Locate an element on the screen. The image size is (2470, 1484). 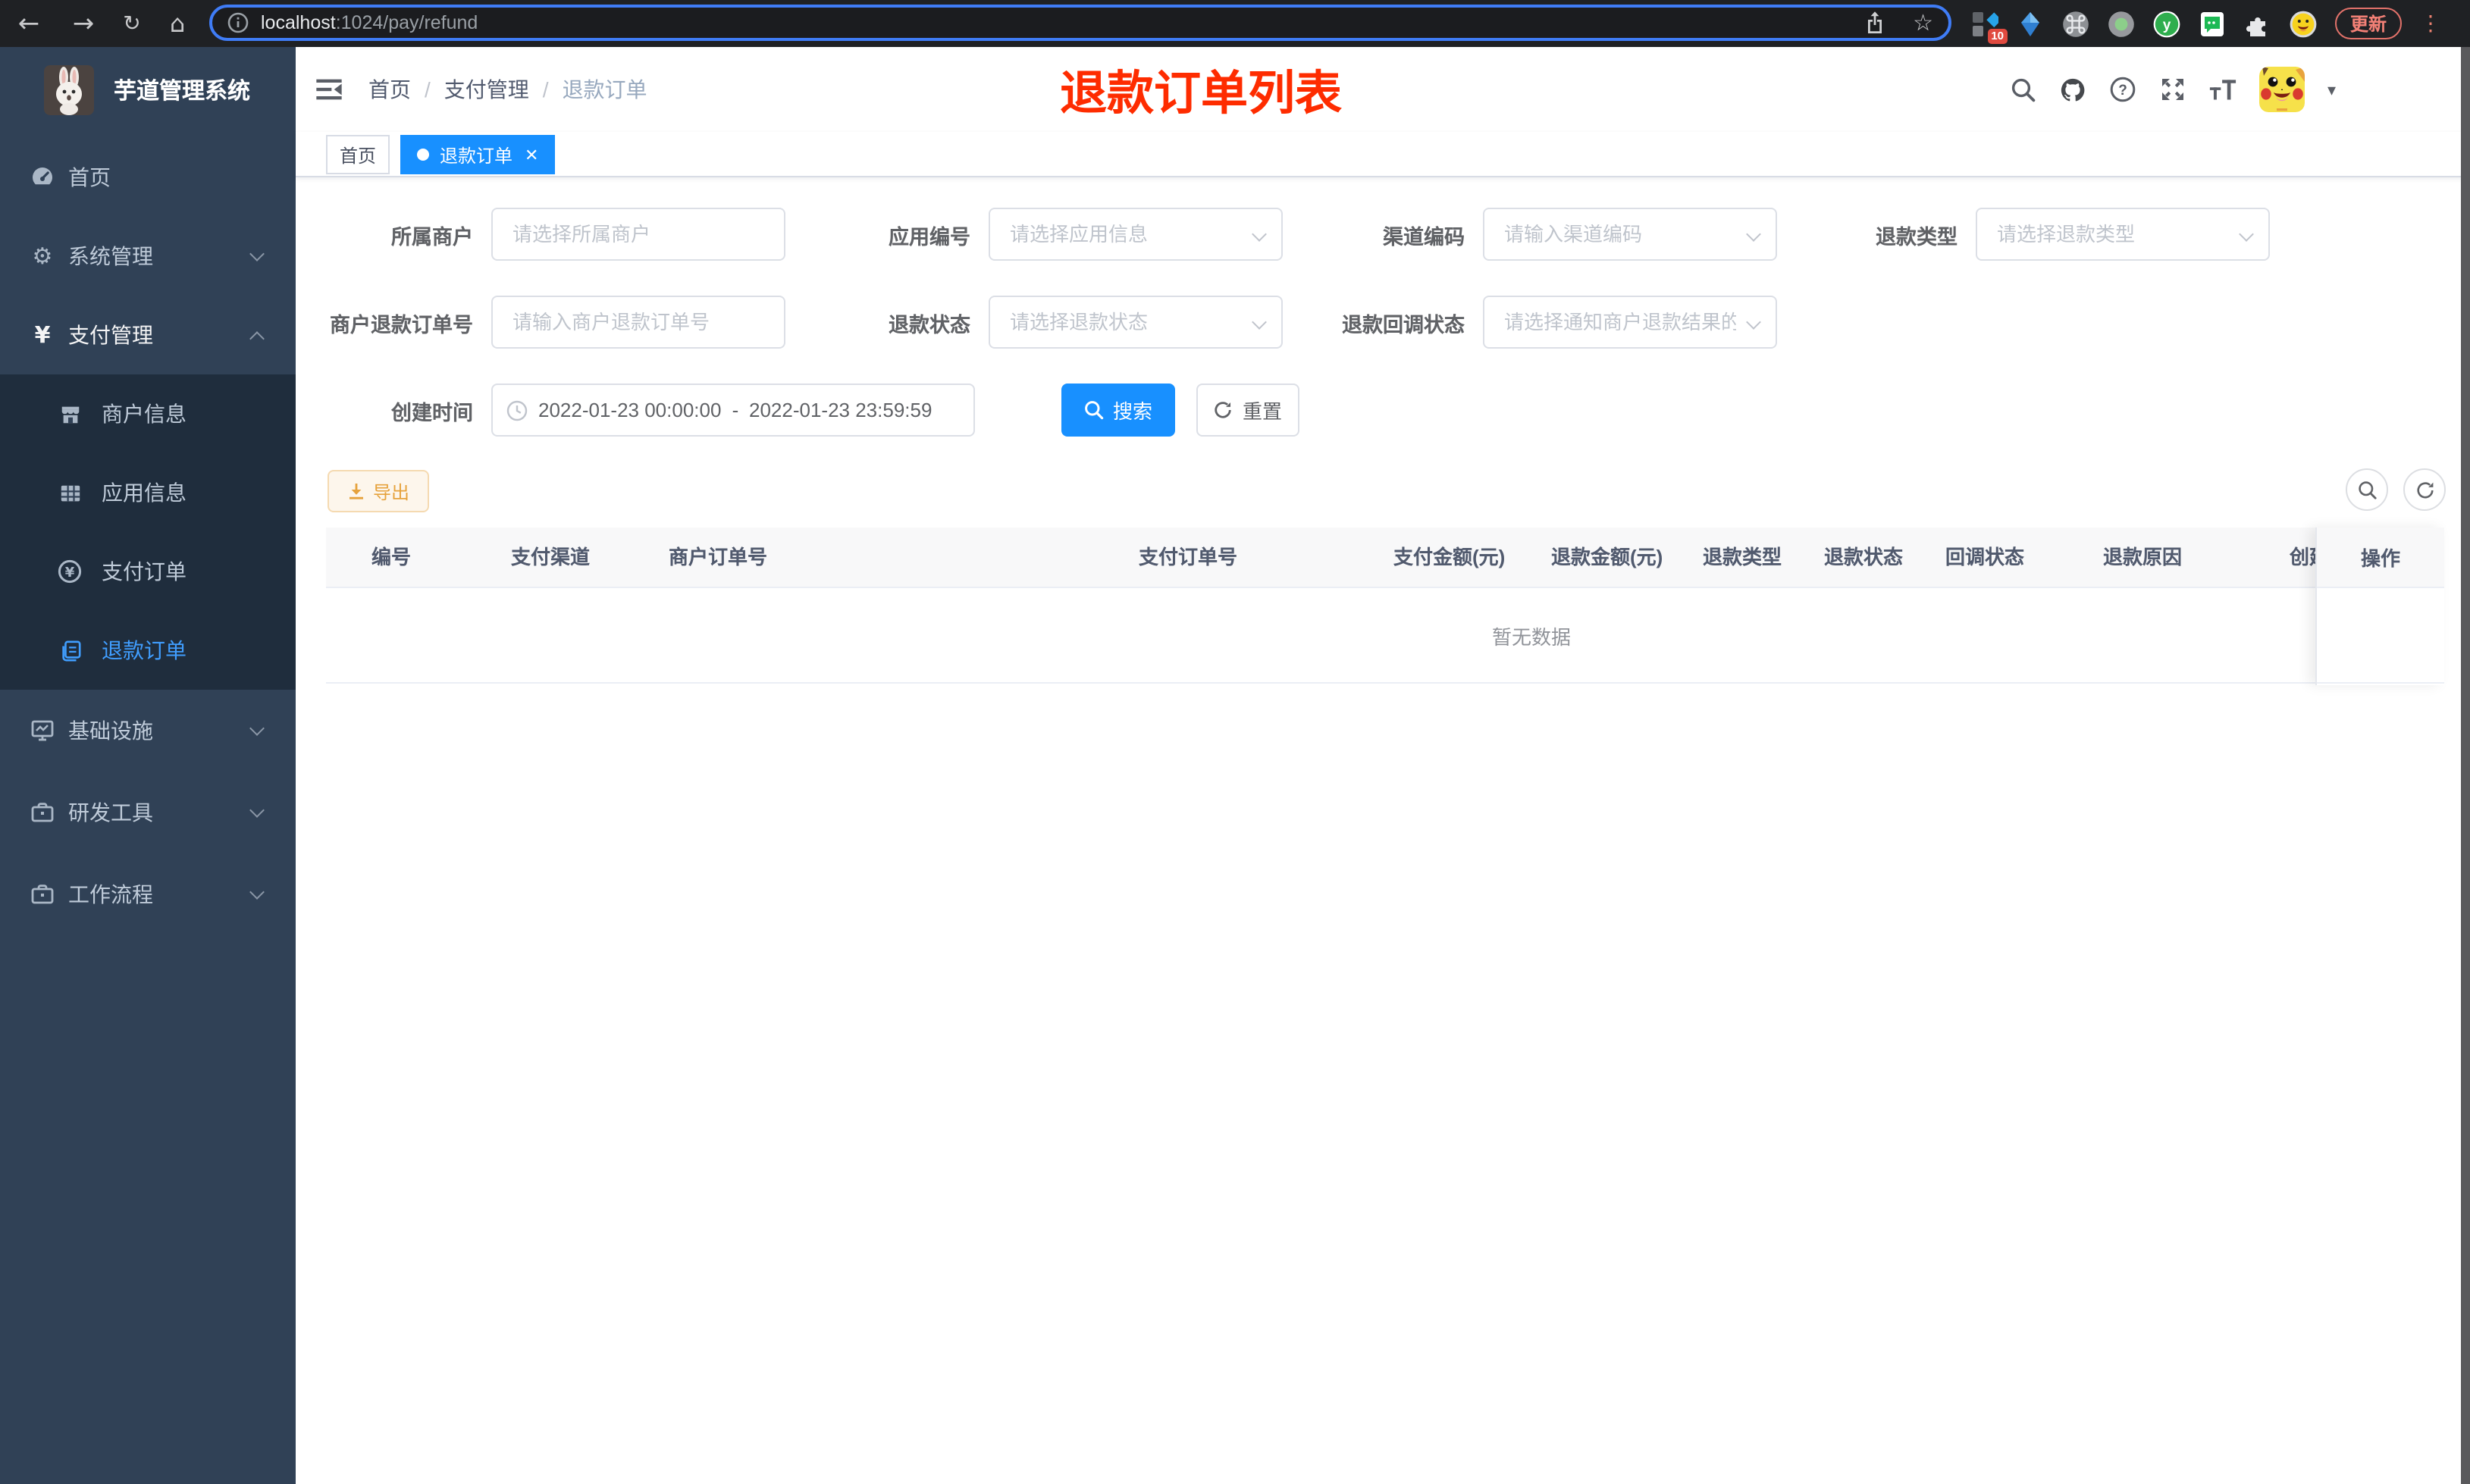
breadcrumb-pay: 支付管理 is located at coordinates (486, 89).